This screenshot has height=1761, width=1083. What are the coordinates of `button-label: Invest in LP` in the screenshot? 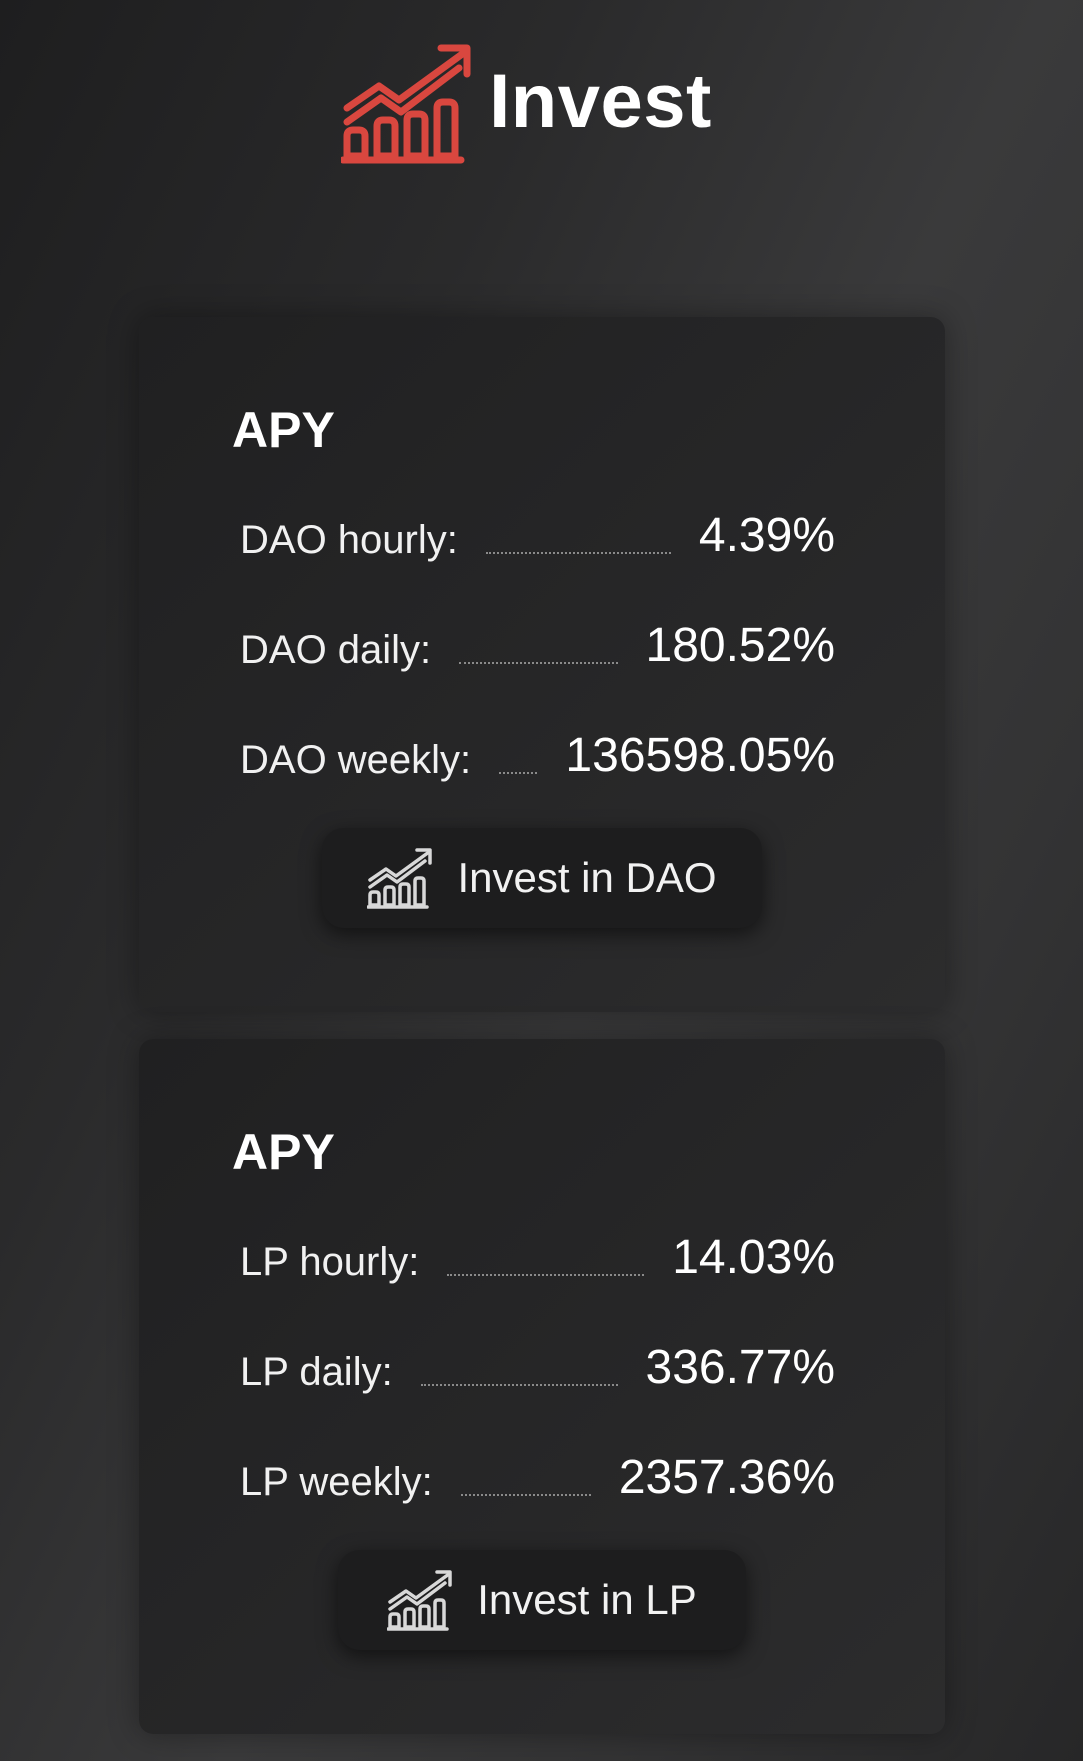 It's located at (587, 1599).